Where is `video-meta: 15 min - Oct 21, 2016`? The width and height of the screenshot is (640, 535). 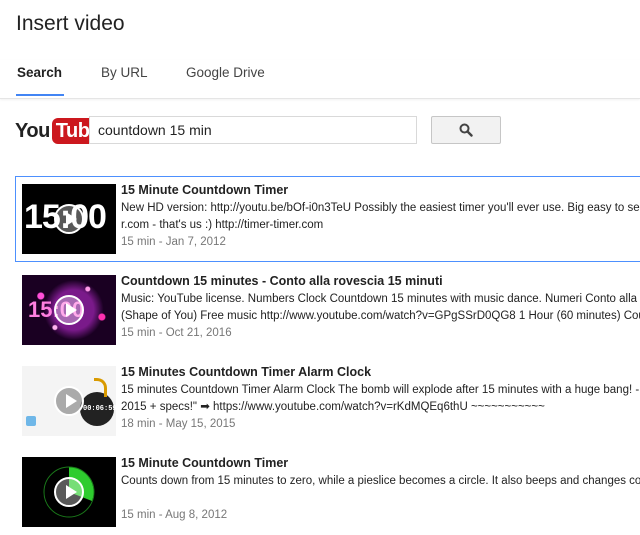
video-meta: 15 min - Oct 21, 2016 is located at coordinates (176, 333).